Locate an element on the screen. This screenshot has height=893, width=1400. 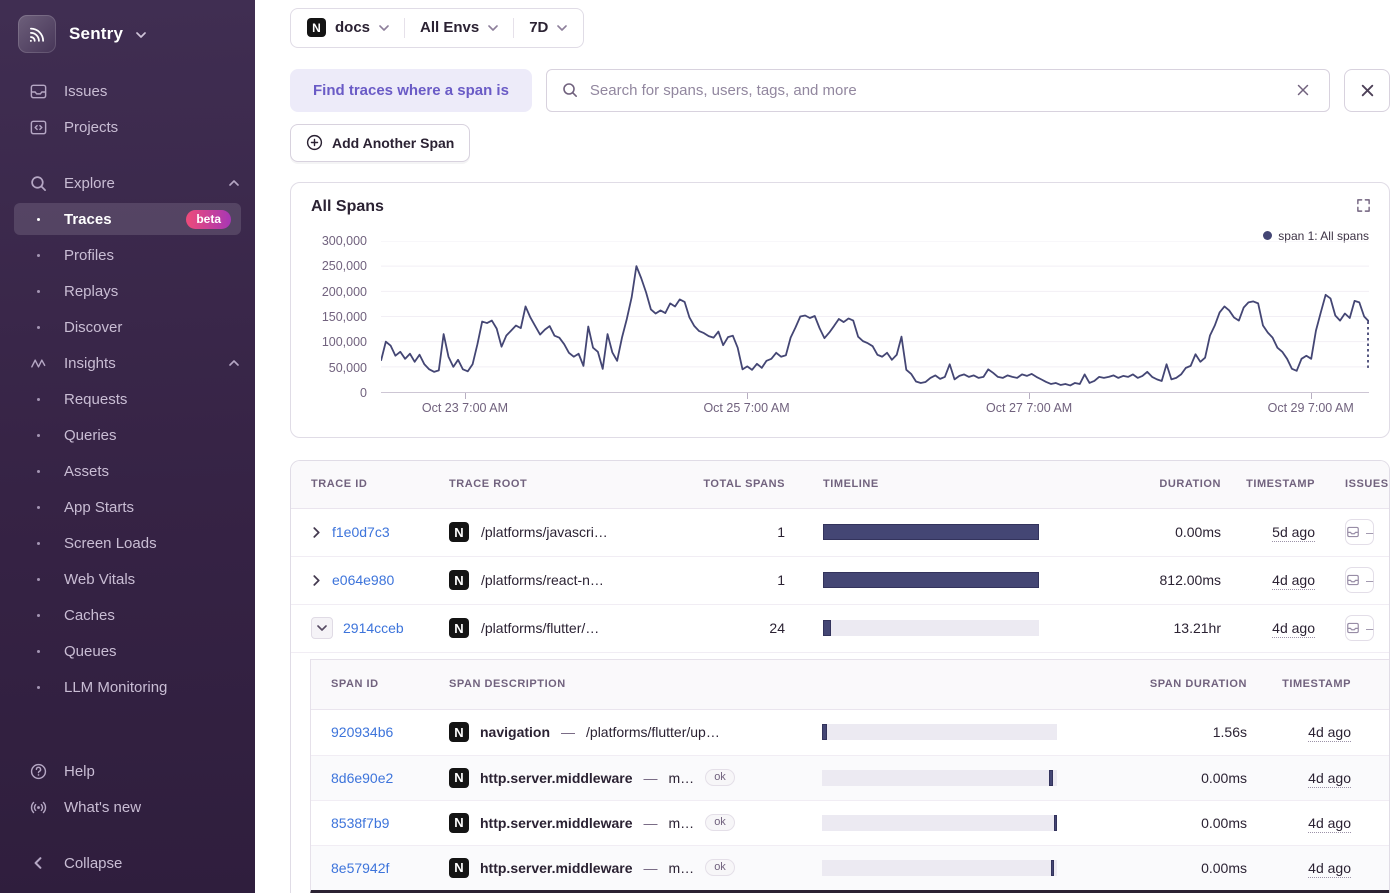
span-id-link: 8d6e90e2 is located at coordinates (362, 778).